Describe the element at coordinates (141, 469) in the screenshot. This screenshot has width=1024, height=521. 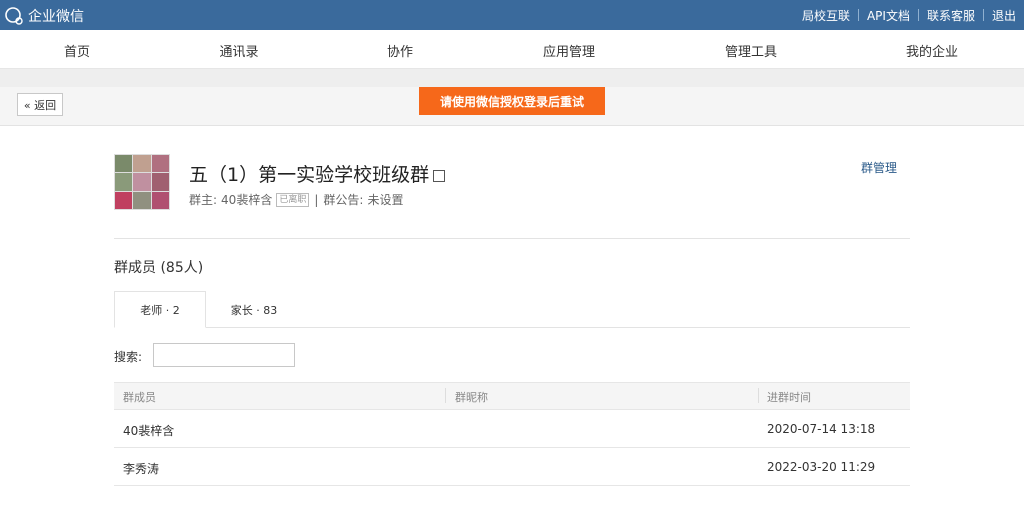
I see `member-name: 李秀涛` at that location.